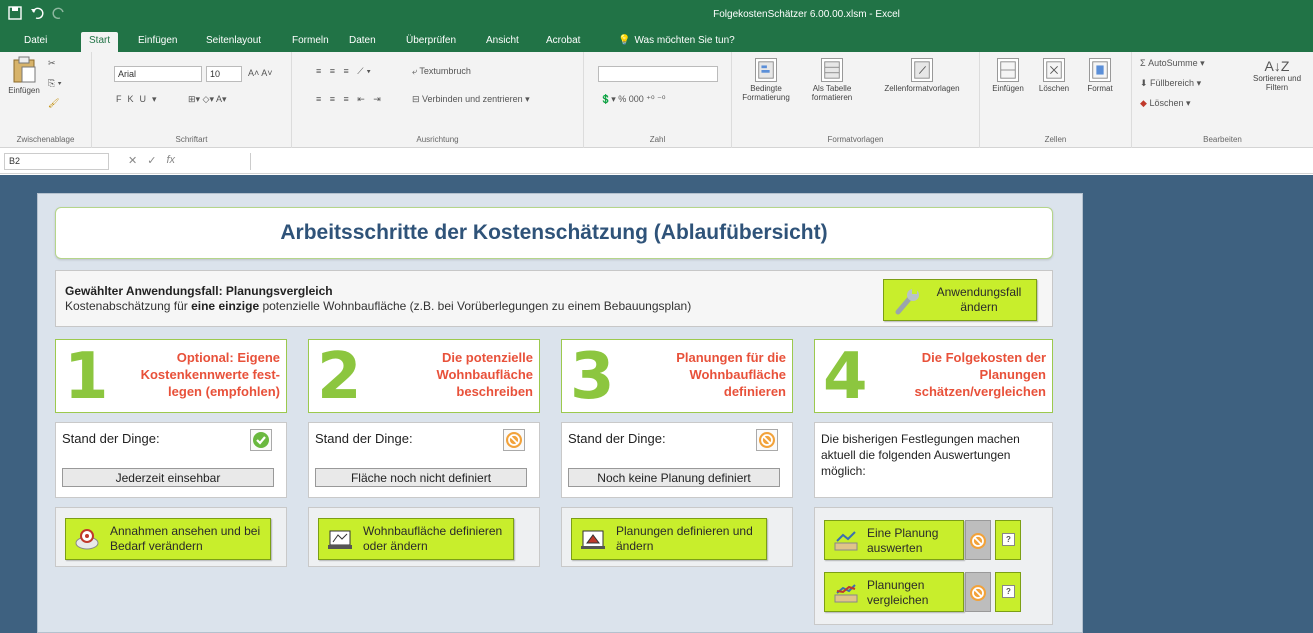  Describe the element at coordinates (674, 477) in the screenshot. I see `status-field: Noch keine Planung definiert` at that location.